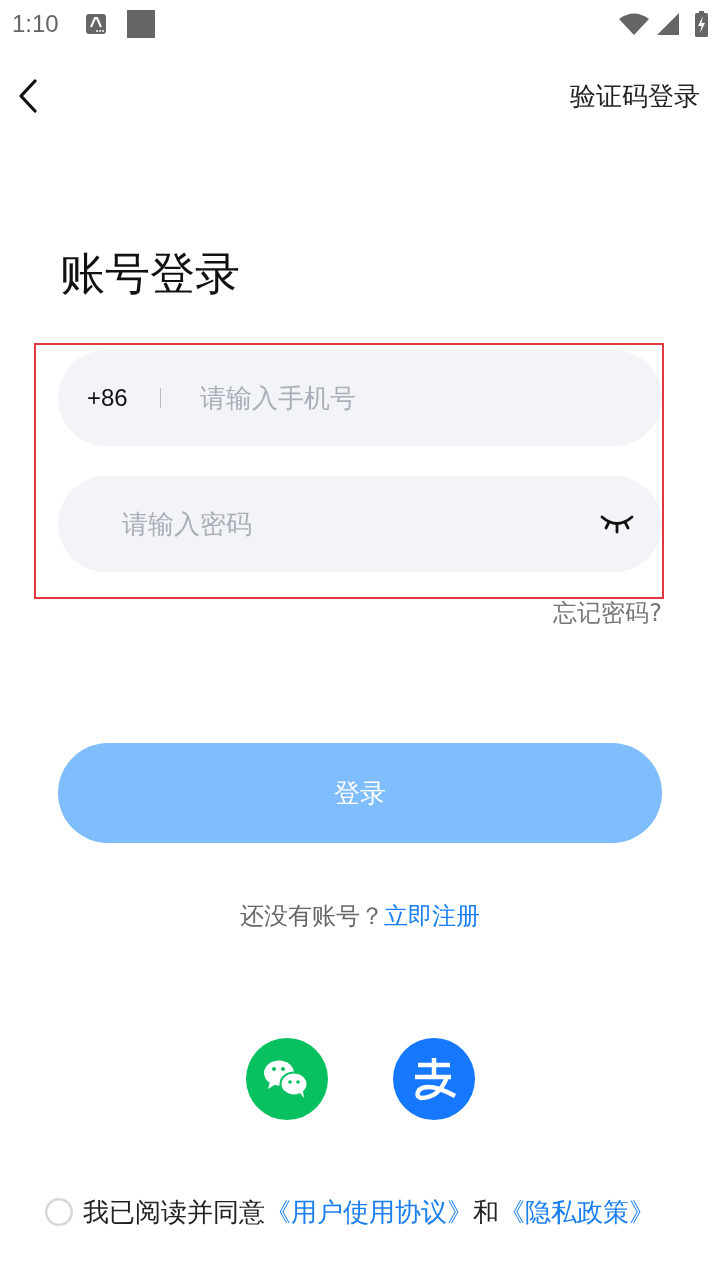 This screenshot has height=1280, width=720. I want to click on password-field: 请输入密码, so click(360, 524).